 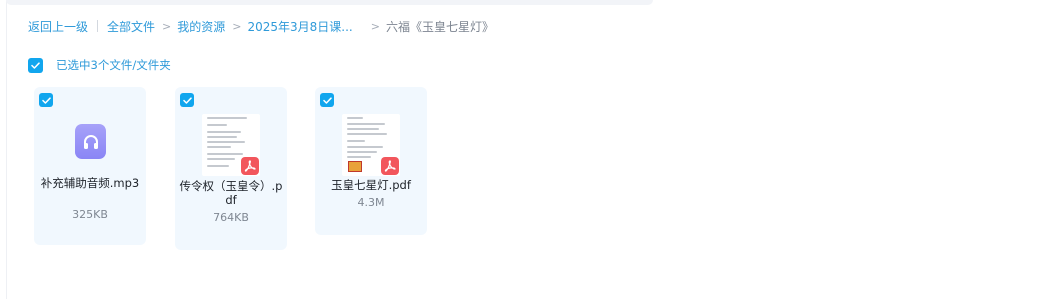 I want to click on breadcrumb-item-resources: 我的资源, so click(x=201, y=26).